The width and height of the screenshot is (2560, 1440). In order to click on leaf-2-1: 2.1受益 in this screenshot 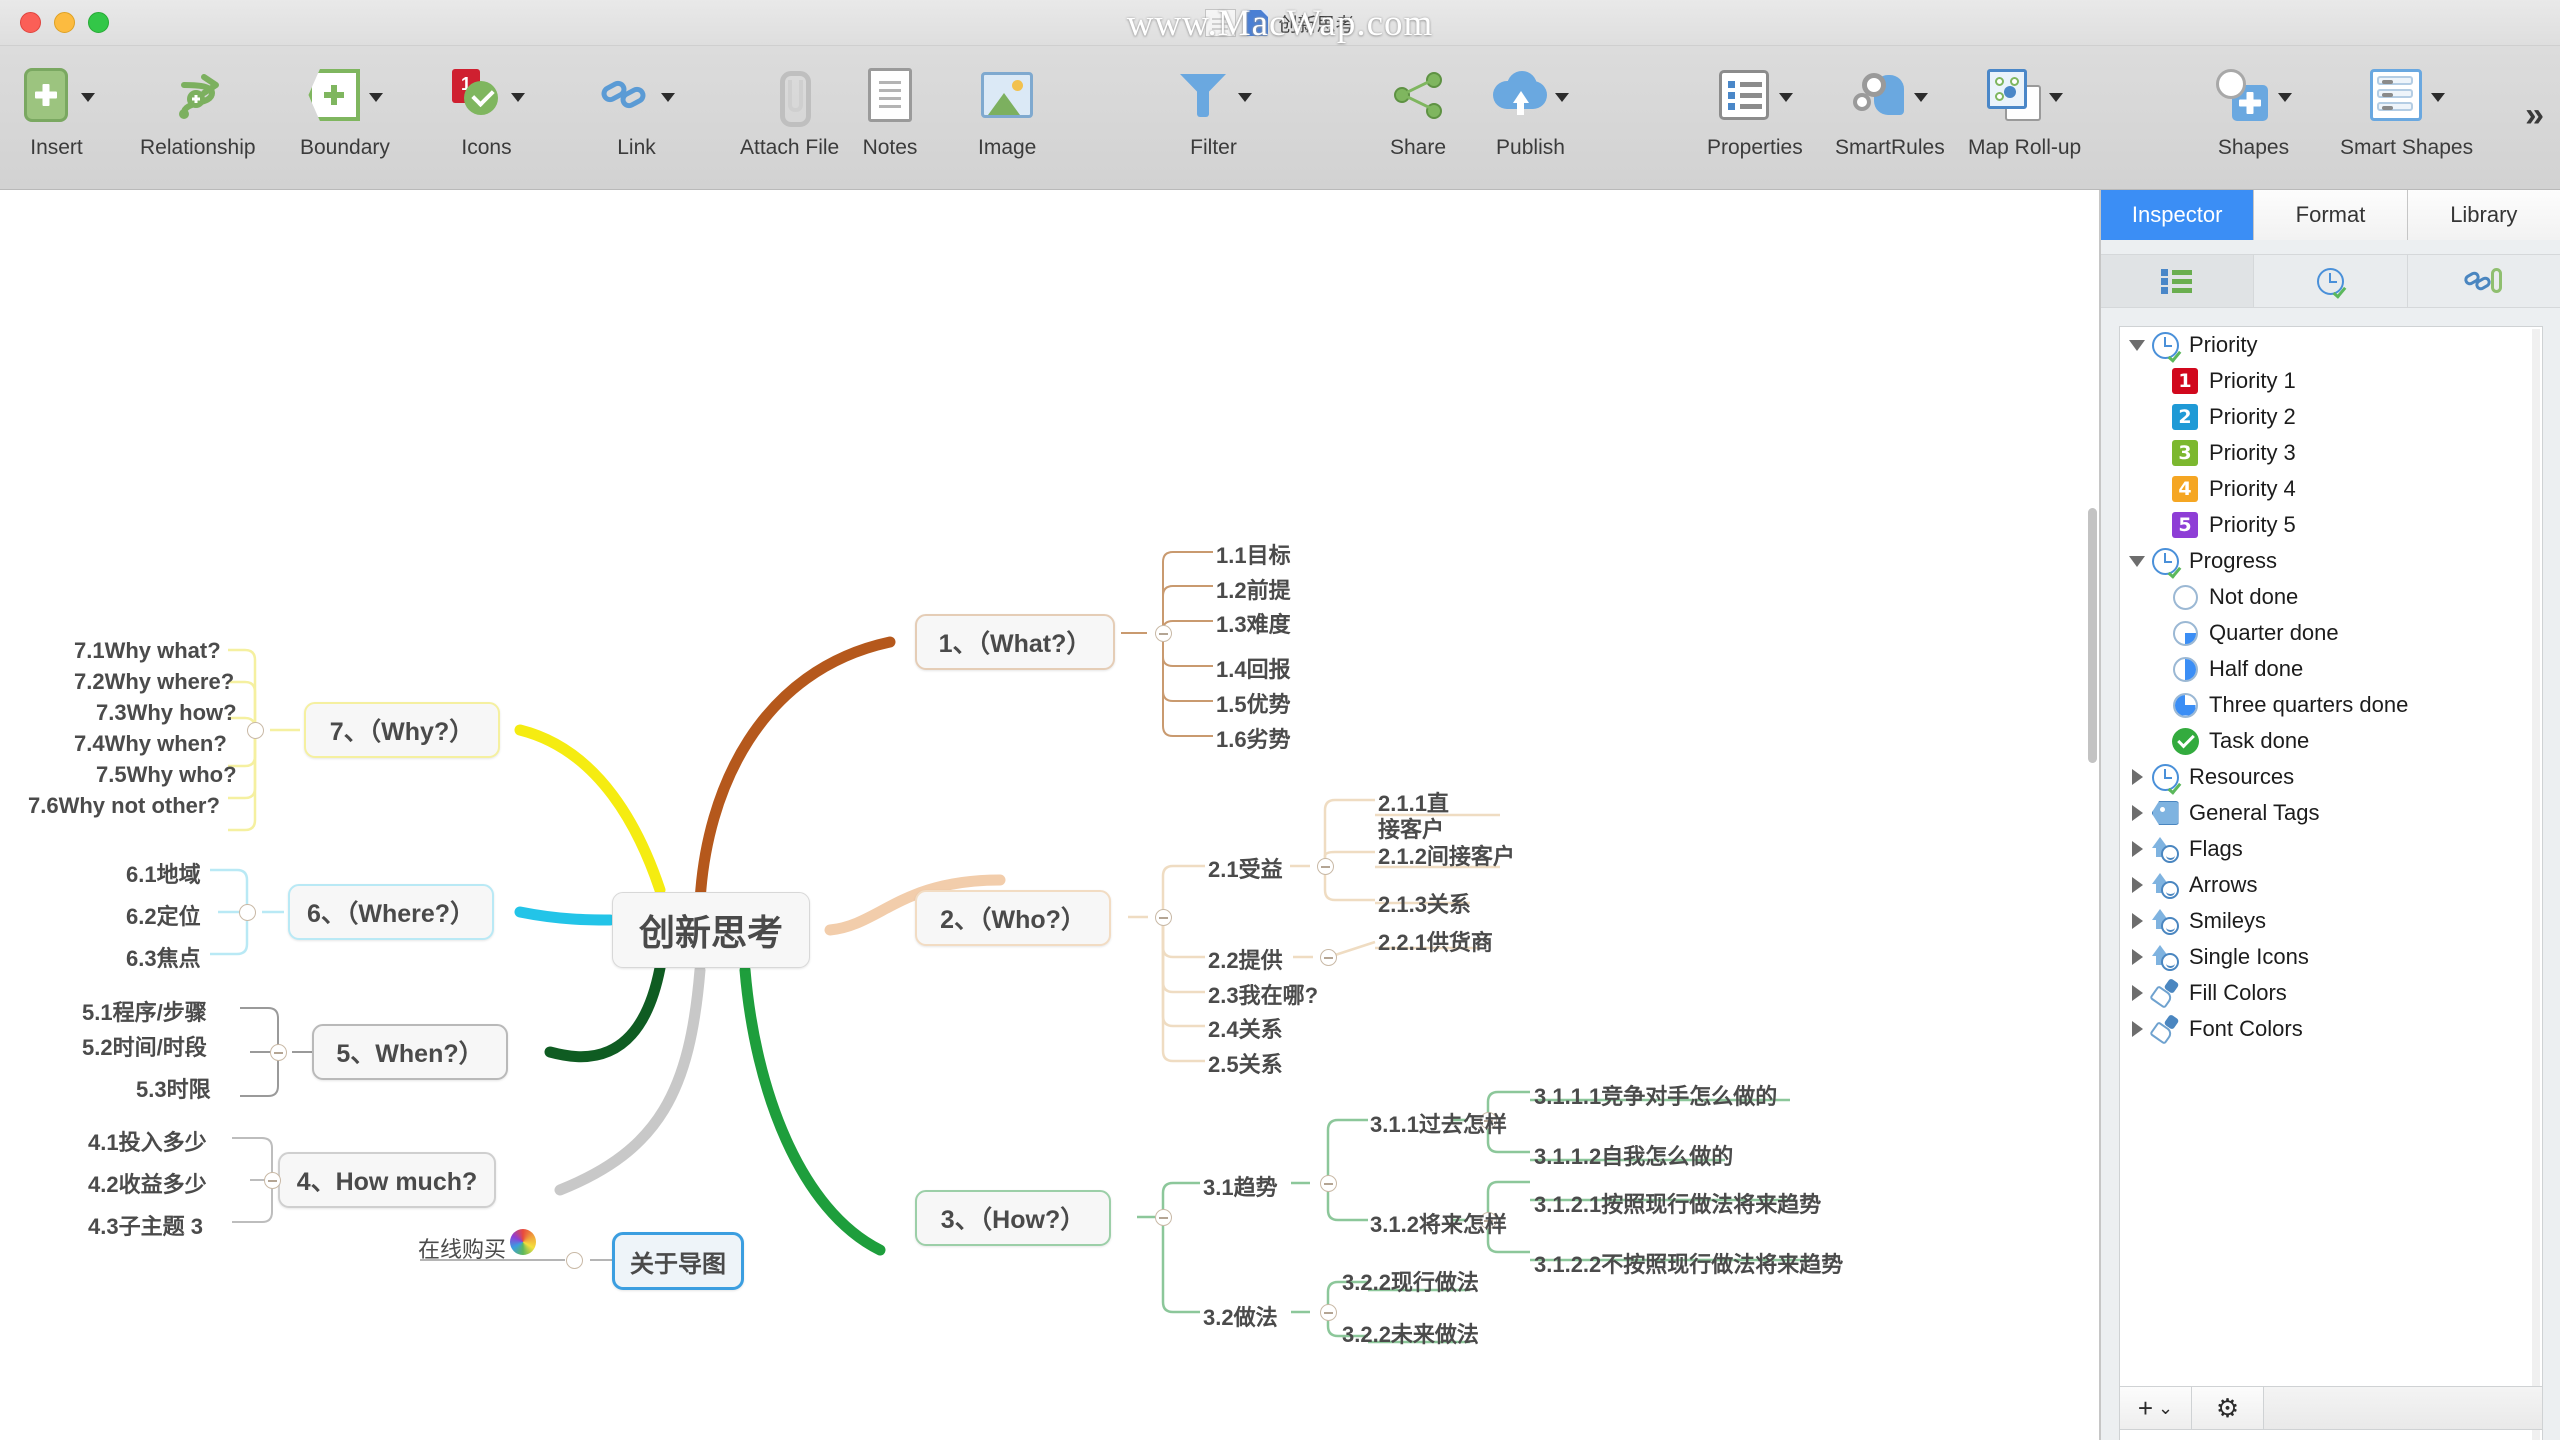, I will do `click(1245, 868)`.